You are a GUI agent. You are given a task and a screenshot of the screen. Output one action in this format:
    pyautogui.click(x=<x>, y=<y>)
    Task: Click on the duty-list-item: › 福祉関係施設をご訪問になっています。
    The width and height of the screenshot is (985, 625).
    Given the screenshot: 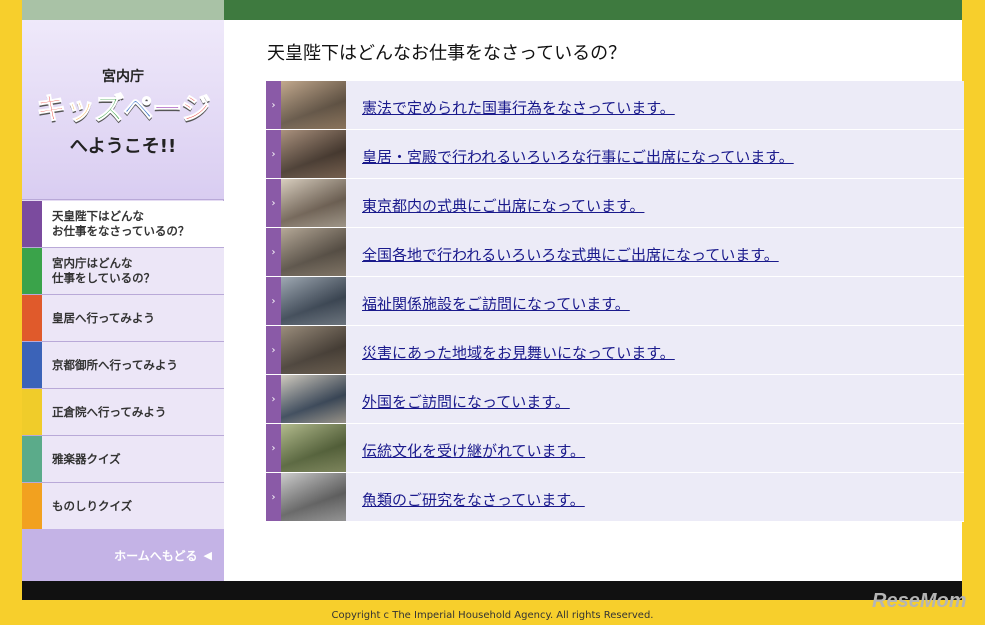 What is the action you would take?
    pyautogui.click(x=615, y=301)
    